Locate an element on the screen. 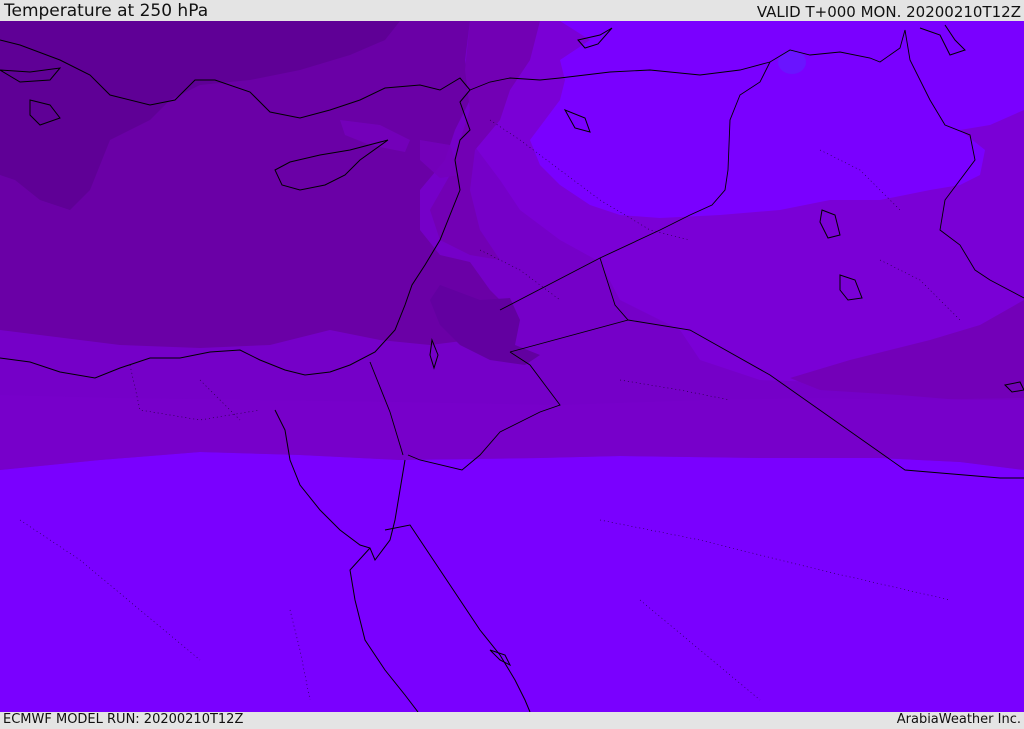 The height and width of the screenshot is (729, 1024). credit-label: ArabiaWeather Inc. is located at coordinates (958, 719).